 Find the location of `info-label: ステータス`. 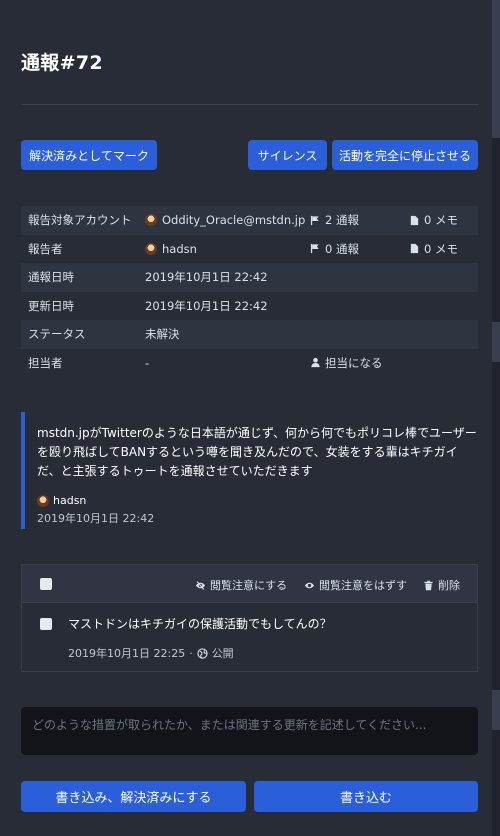

info-label: ステータス is located at coordinates (57, 334).